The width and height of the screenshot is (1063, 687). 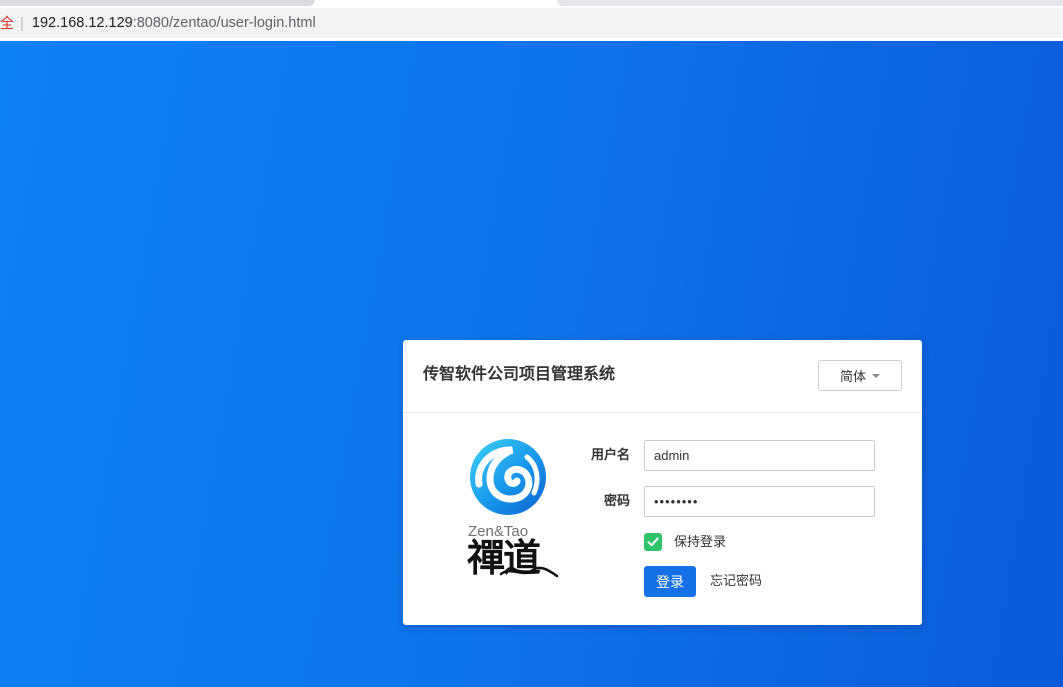 What do you see at coordinates (759, 501) in the screenshot?
I see `password-input` at bounding box center [759, 501].